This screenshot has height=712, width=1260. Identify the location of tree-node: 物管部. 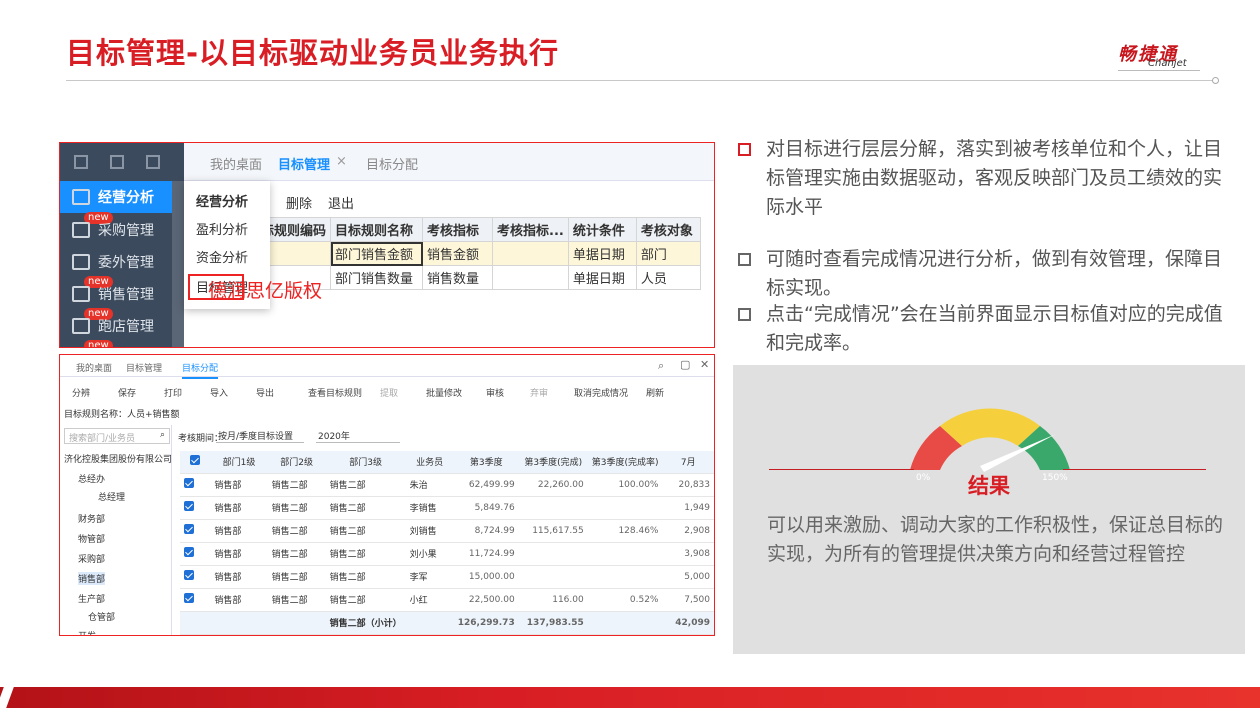
(91, 538).